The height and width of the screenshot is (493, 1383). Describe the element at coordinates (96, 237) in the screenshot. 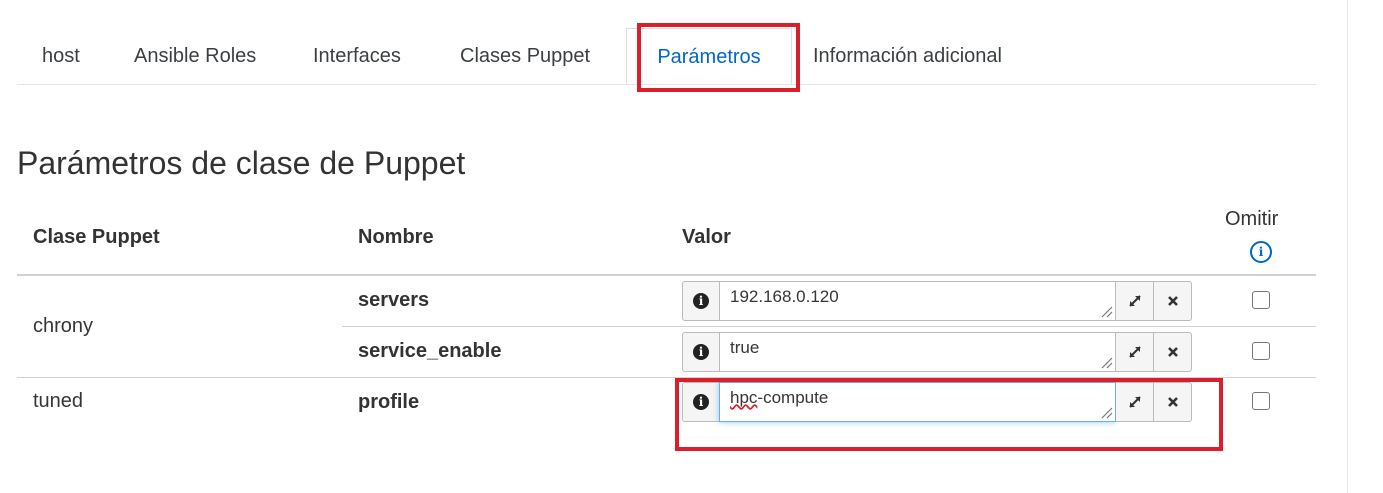

I see `col-header-puppet-class: Clase Puppet` at that location.